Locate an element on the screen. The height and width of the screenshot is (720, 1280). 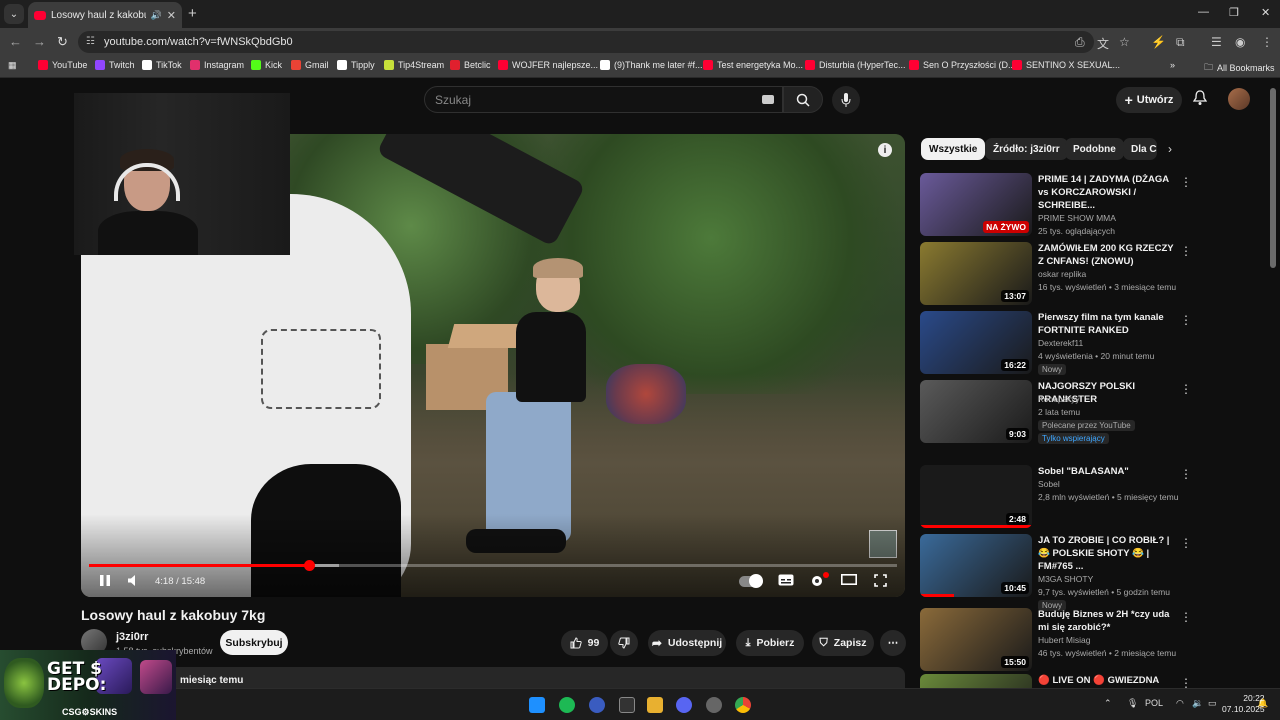
install-icon: ⎙ is located at coordinates (1080, 42).